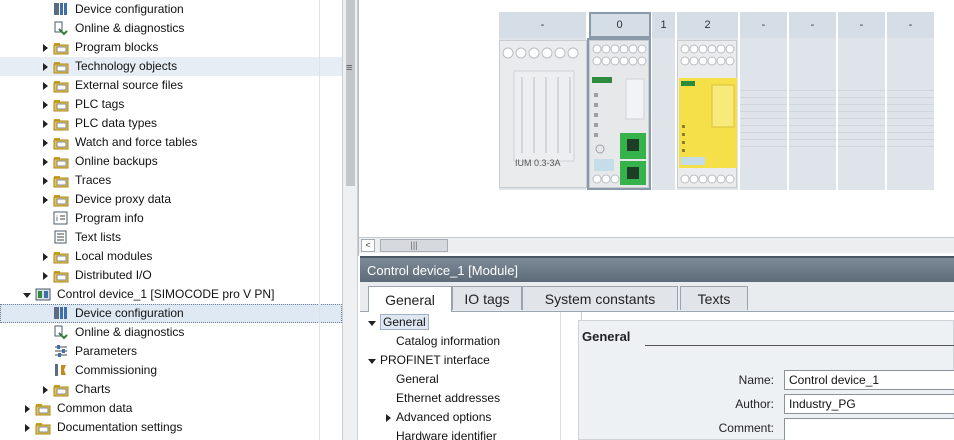 The image size is (954, 440). Describe the element at coordinates (171, 66) in the screenshot. I see `tree-item-technology-objects: Technology objects` at that location.